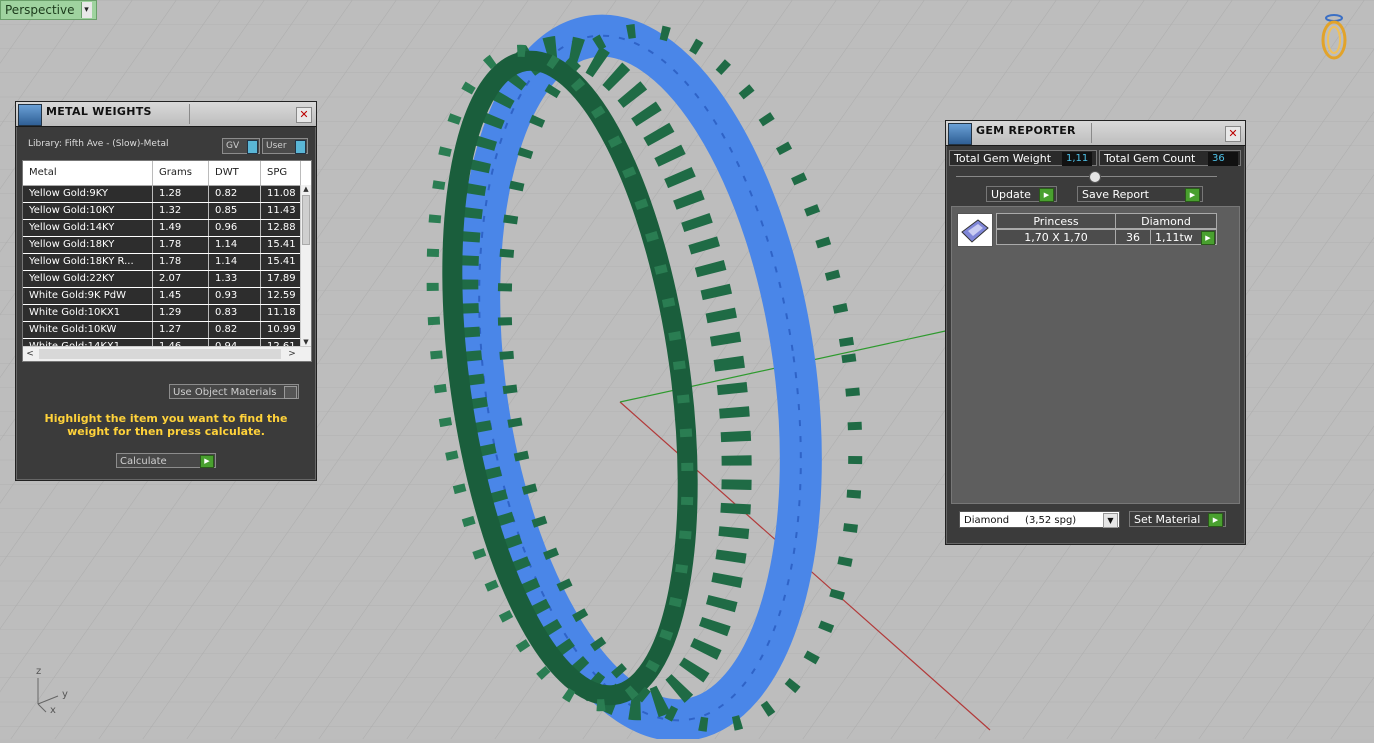  Describe the element at coordinates (305, 266) in the screenshot. I see `vertical-scrollbar: ▲ ▼` at that location.